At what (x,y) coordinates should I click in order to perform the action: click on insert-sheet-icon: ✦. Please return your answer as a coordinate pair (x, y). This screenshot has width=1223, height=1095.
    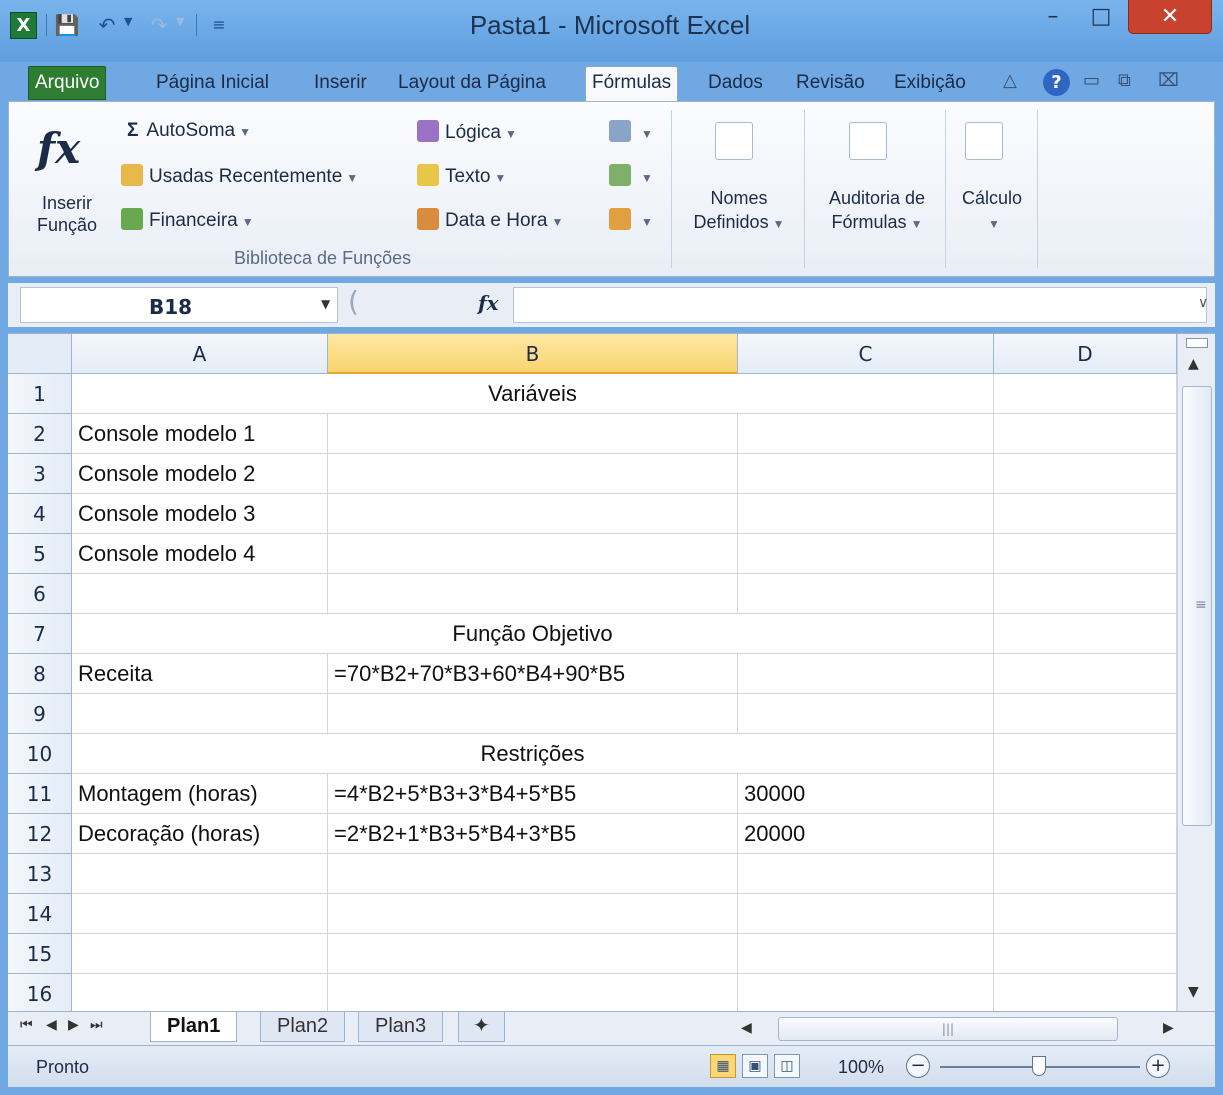
    Looking at the image, I should click on (481, 1027).